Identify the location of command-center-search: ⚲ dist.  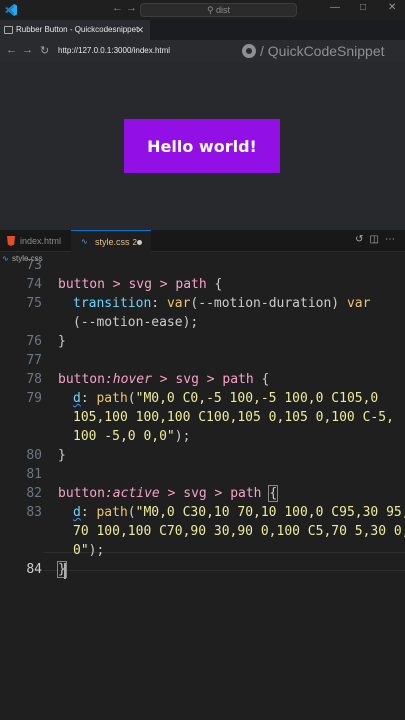
(218, 10).